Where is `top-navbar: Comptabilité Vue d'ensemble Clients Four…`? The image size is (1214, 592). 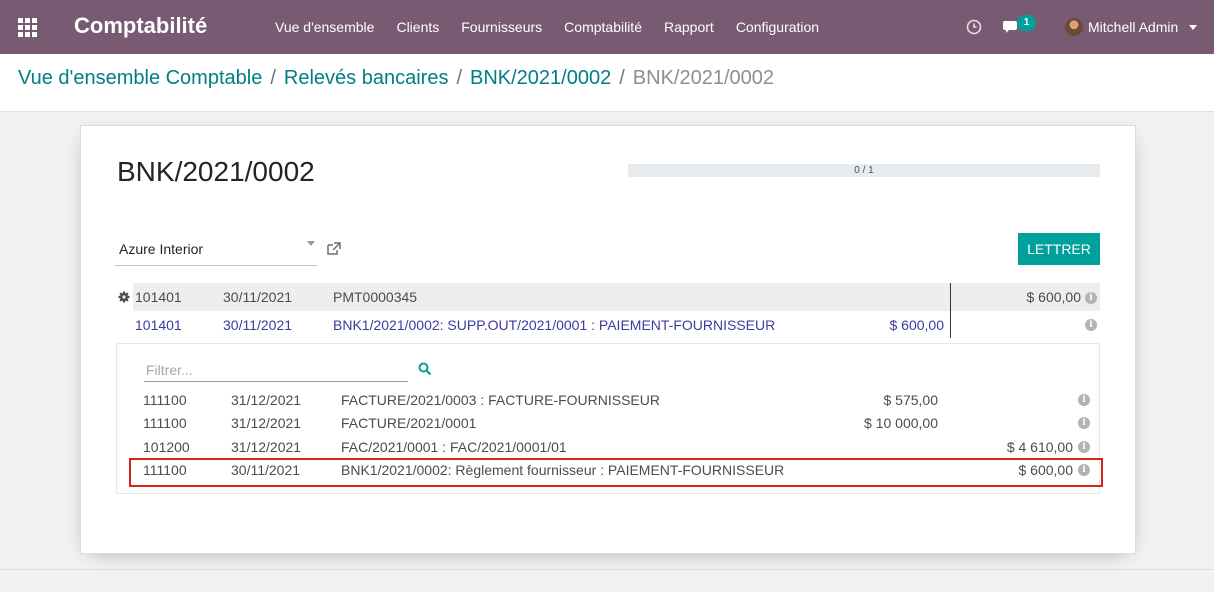 top-navbar: Comptabilité Vue d'ensemble Clients Four… is located at coordinates (607, 27).